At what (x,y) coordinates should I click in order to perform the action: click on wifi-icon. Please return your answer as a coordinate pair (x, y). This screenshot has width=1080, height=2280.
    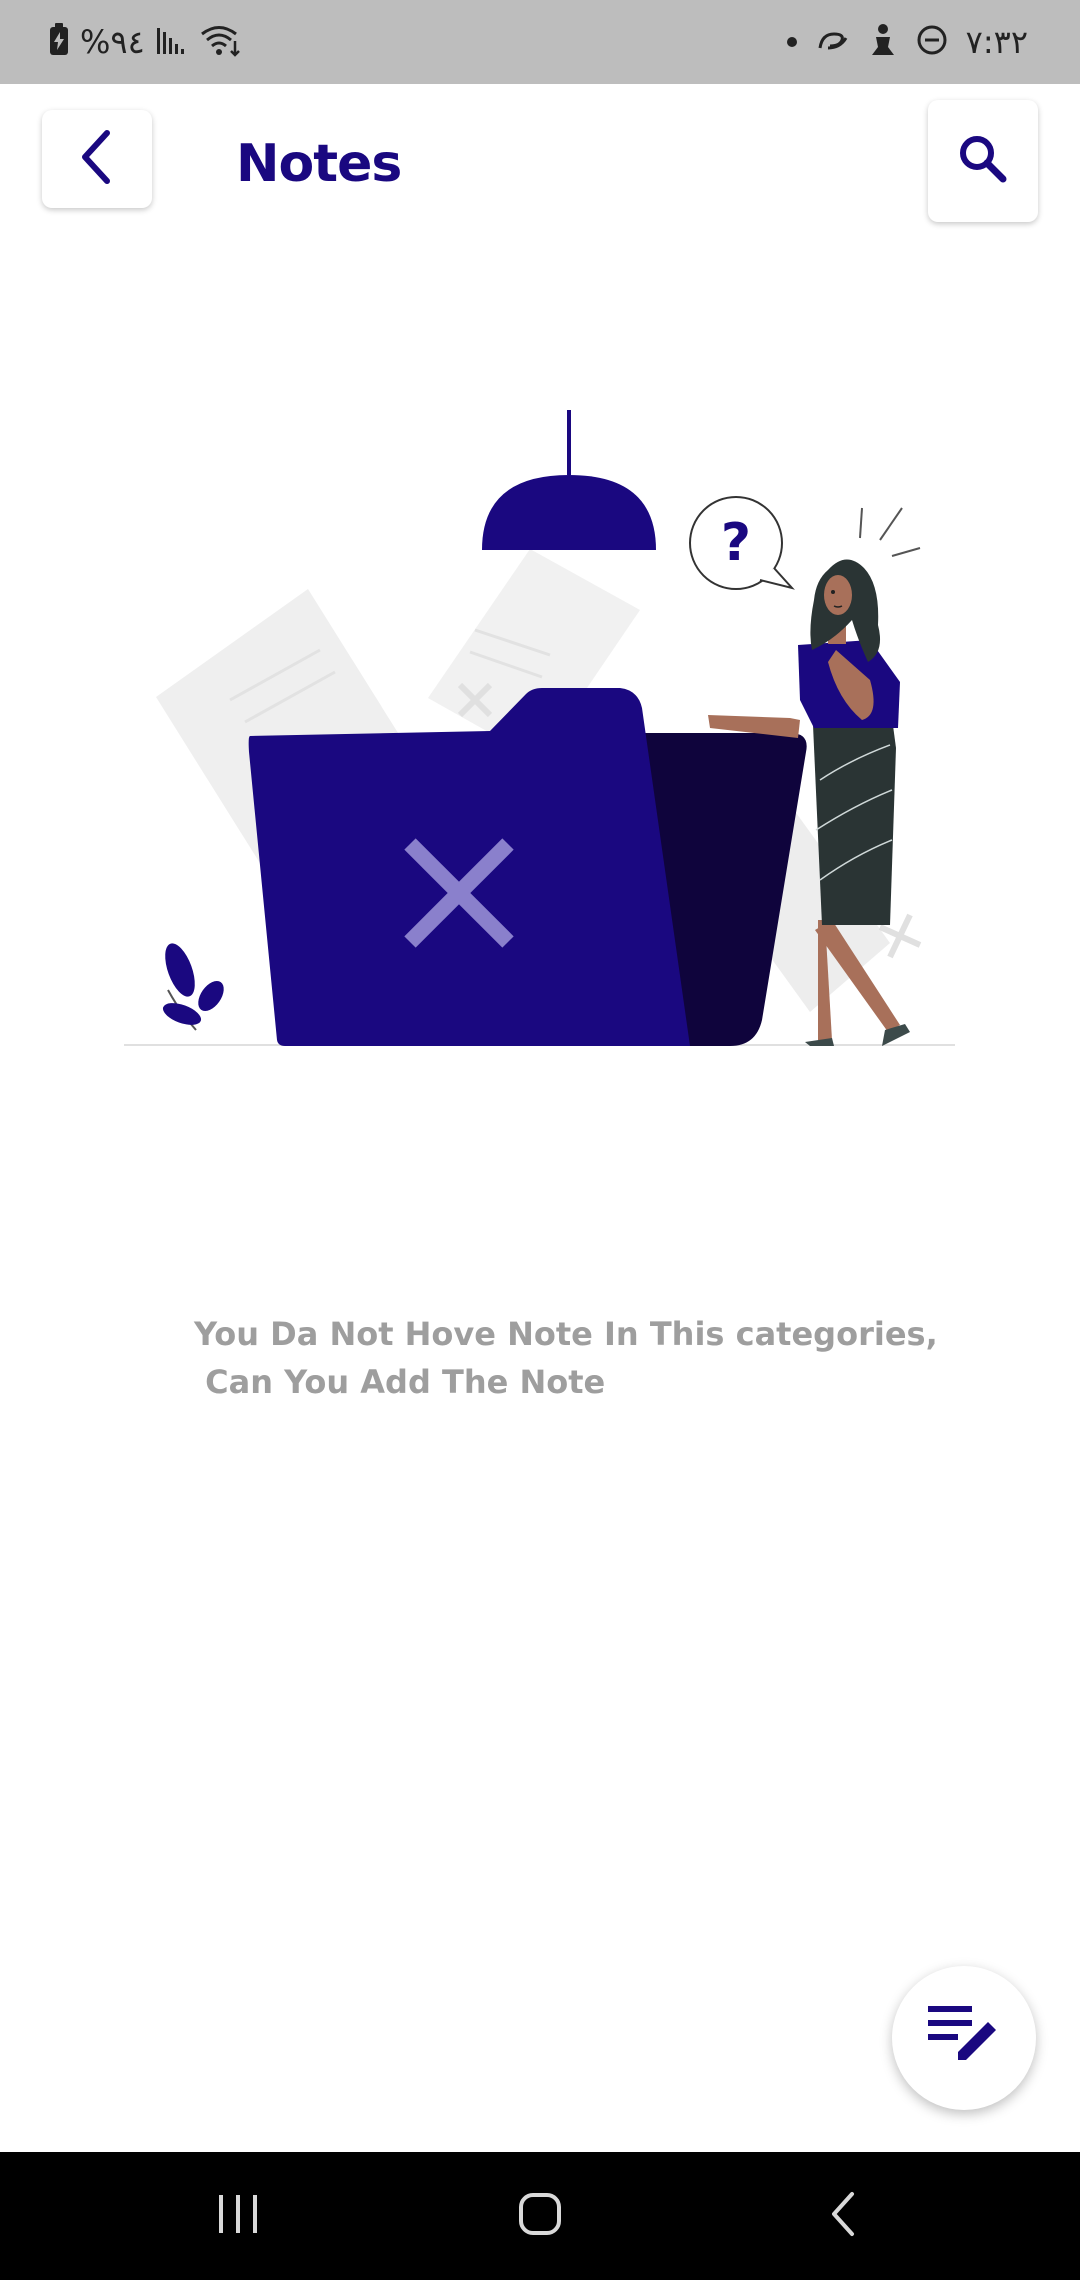
    Looking at the image, I should click on (221, 42).